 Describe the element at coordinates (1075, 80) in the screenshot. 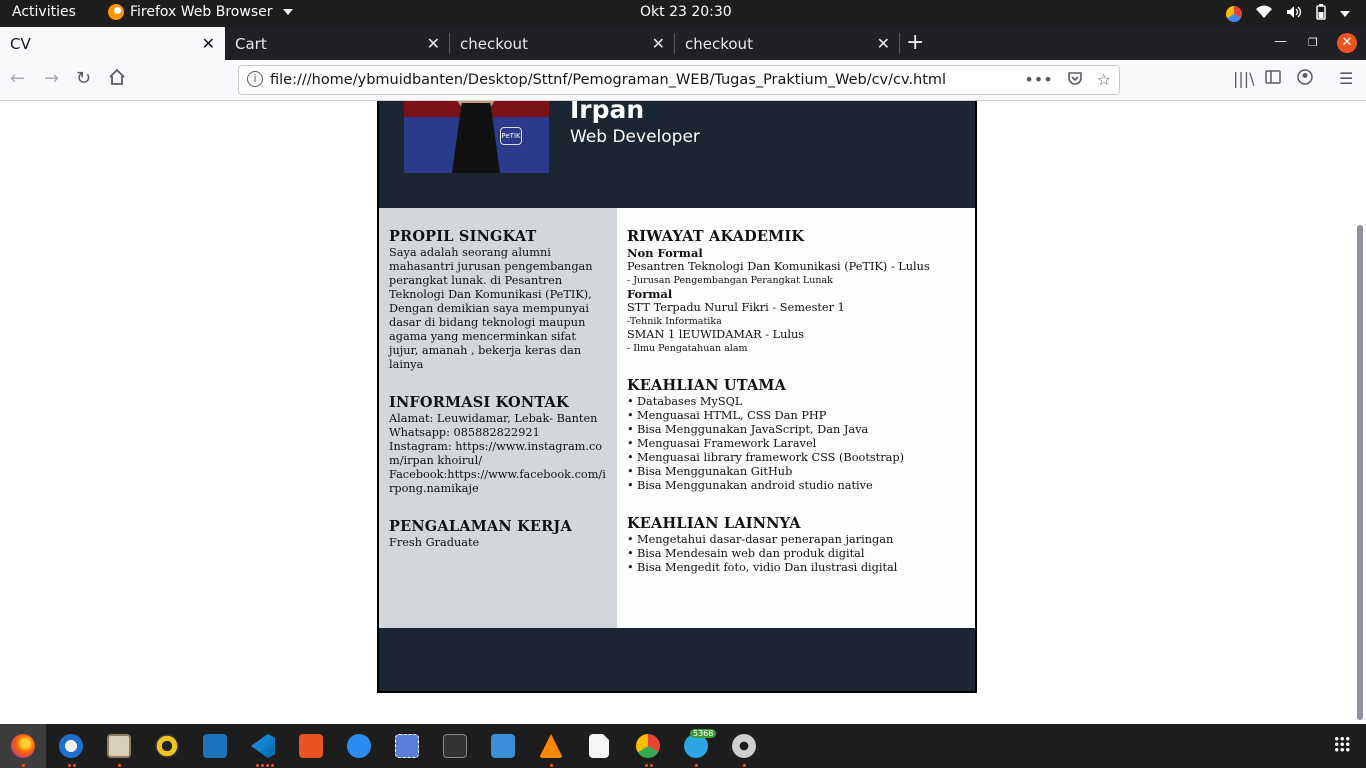

I see `pocket-icon` at that location.